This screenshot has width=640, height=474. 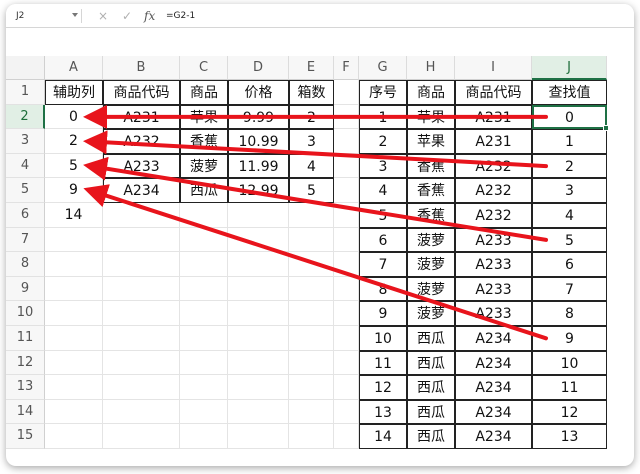 I want to click on cell-c9, so click(x=204, y=289).